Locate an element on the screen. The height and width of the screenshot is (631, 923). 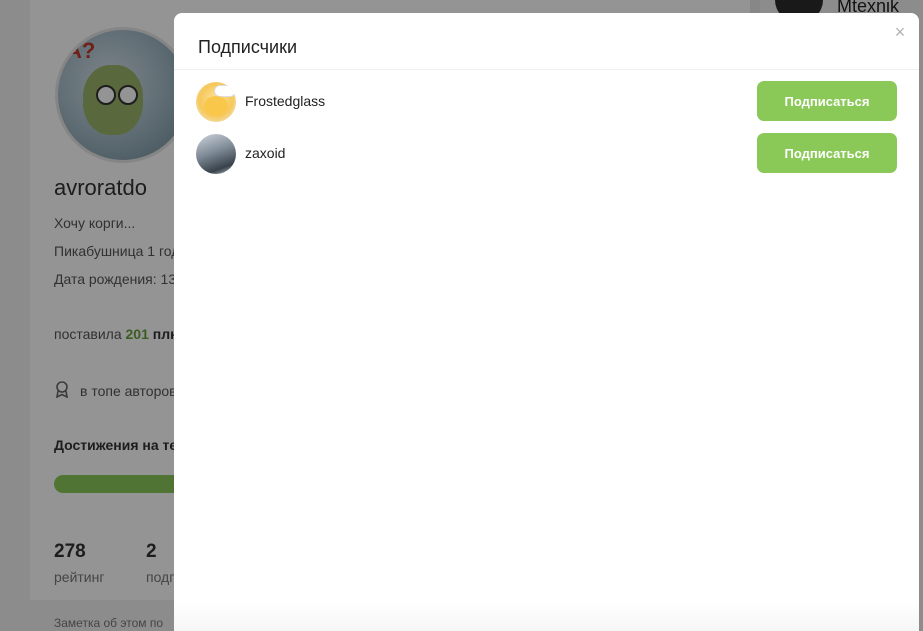
modal-footer is located at coordinates (546, 616).